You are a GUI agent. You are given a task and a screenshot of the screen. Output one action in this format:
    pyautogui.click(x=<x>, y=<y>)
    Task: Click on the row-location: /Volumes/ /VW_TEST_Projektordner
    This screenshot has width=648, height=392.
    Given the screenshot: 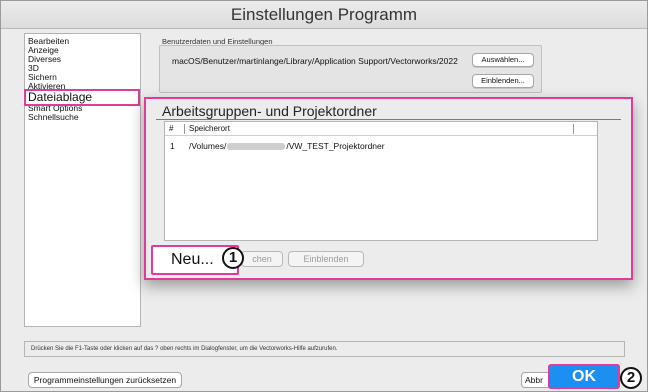 What is the action you would take?
    pyautogui.click(x=287, y=146)
    